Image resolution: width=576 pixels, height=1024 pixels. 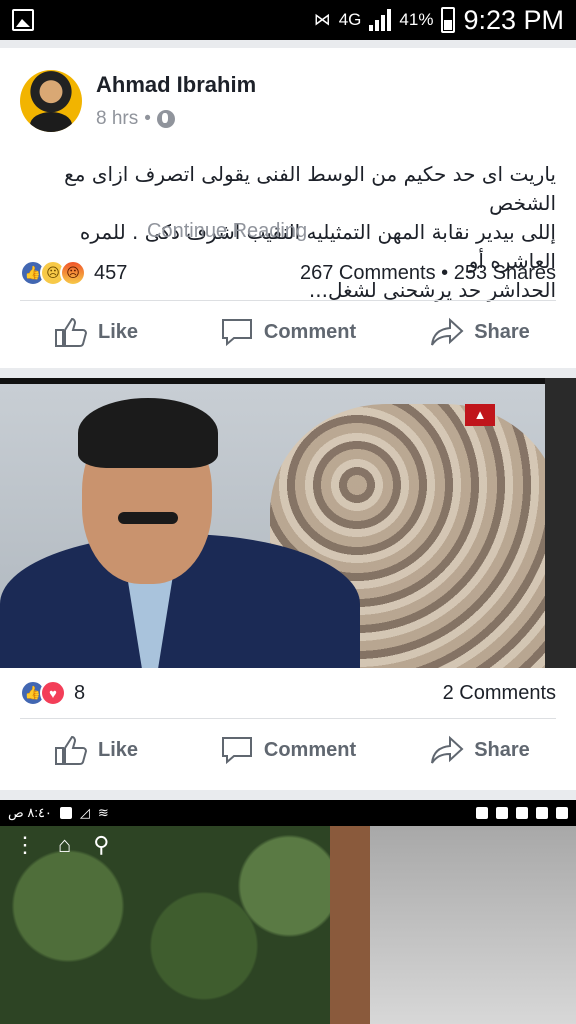 What do you see at coordinates (51, 101) in the screenshot?
I see `avatar` at bounding box center [51, 101].